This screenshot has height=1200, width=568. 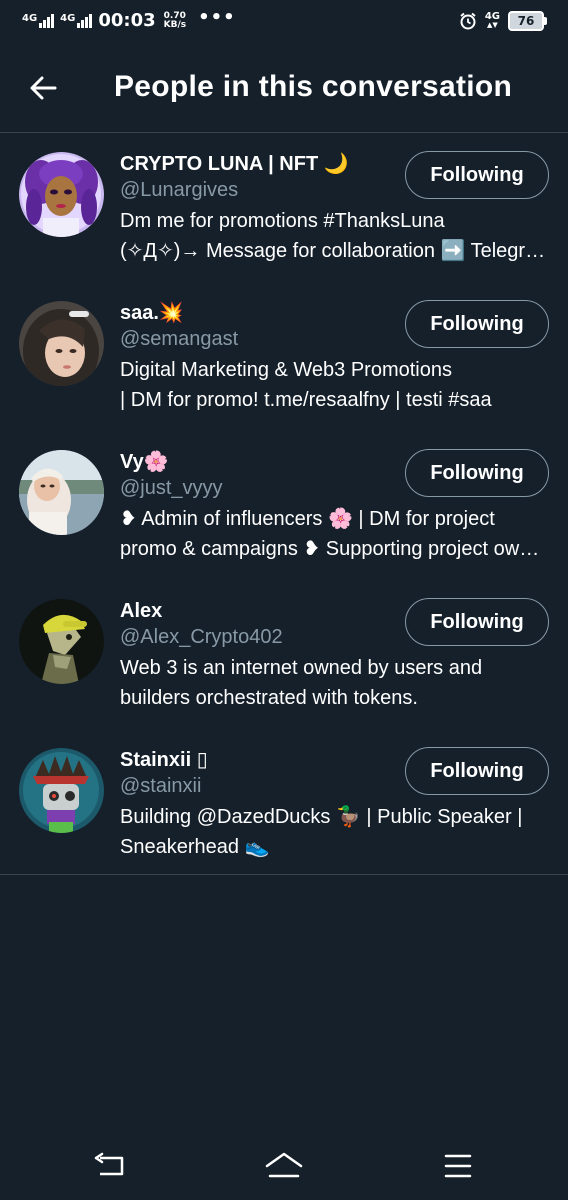 I want to click on bio-line: Web 3 is an internet owned by users and, so click(x=301, y=668).